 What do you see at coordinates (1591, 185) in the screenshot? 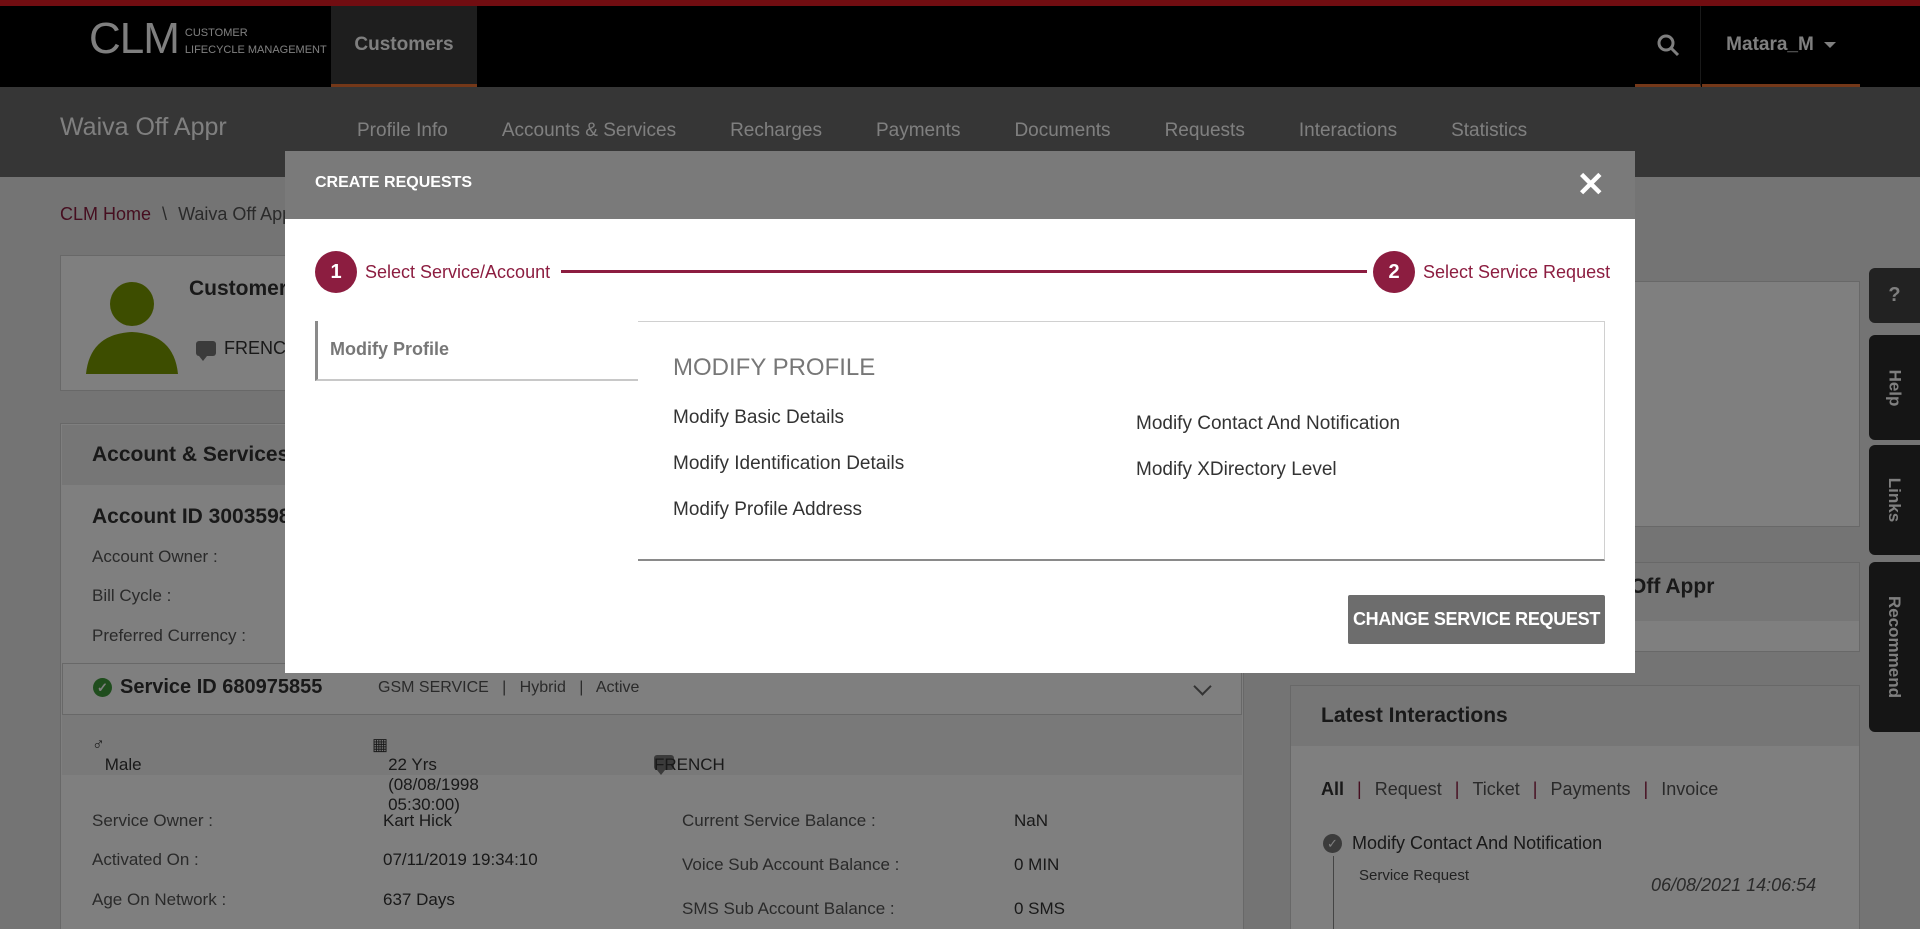
I see `close-icon: ✕` at bounding box center [1591, 185].